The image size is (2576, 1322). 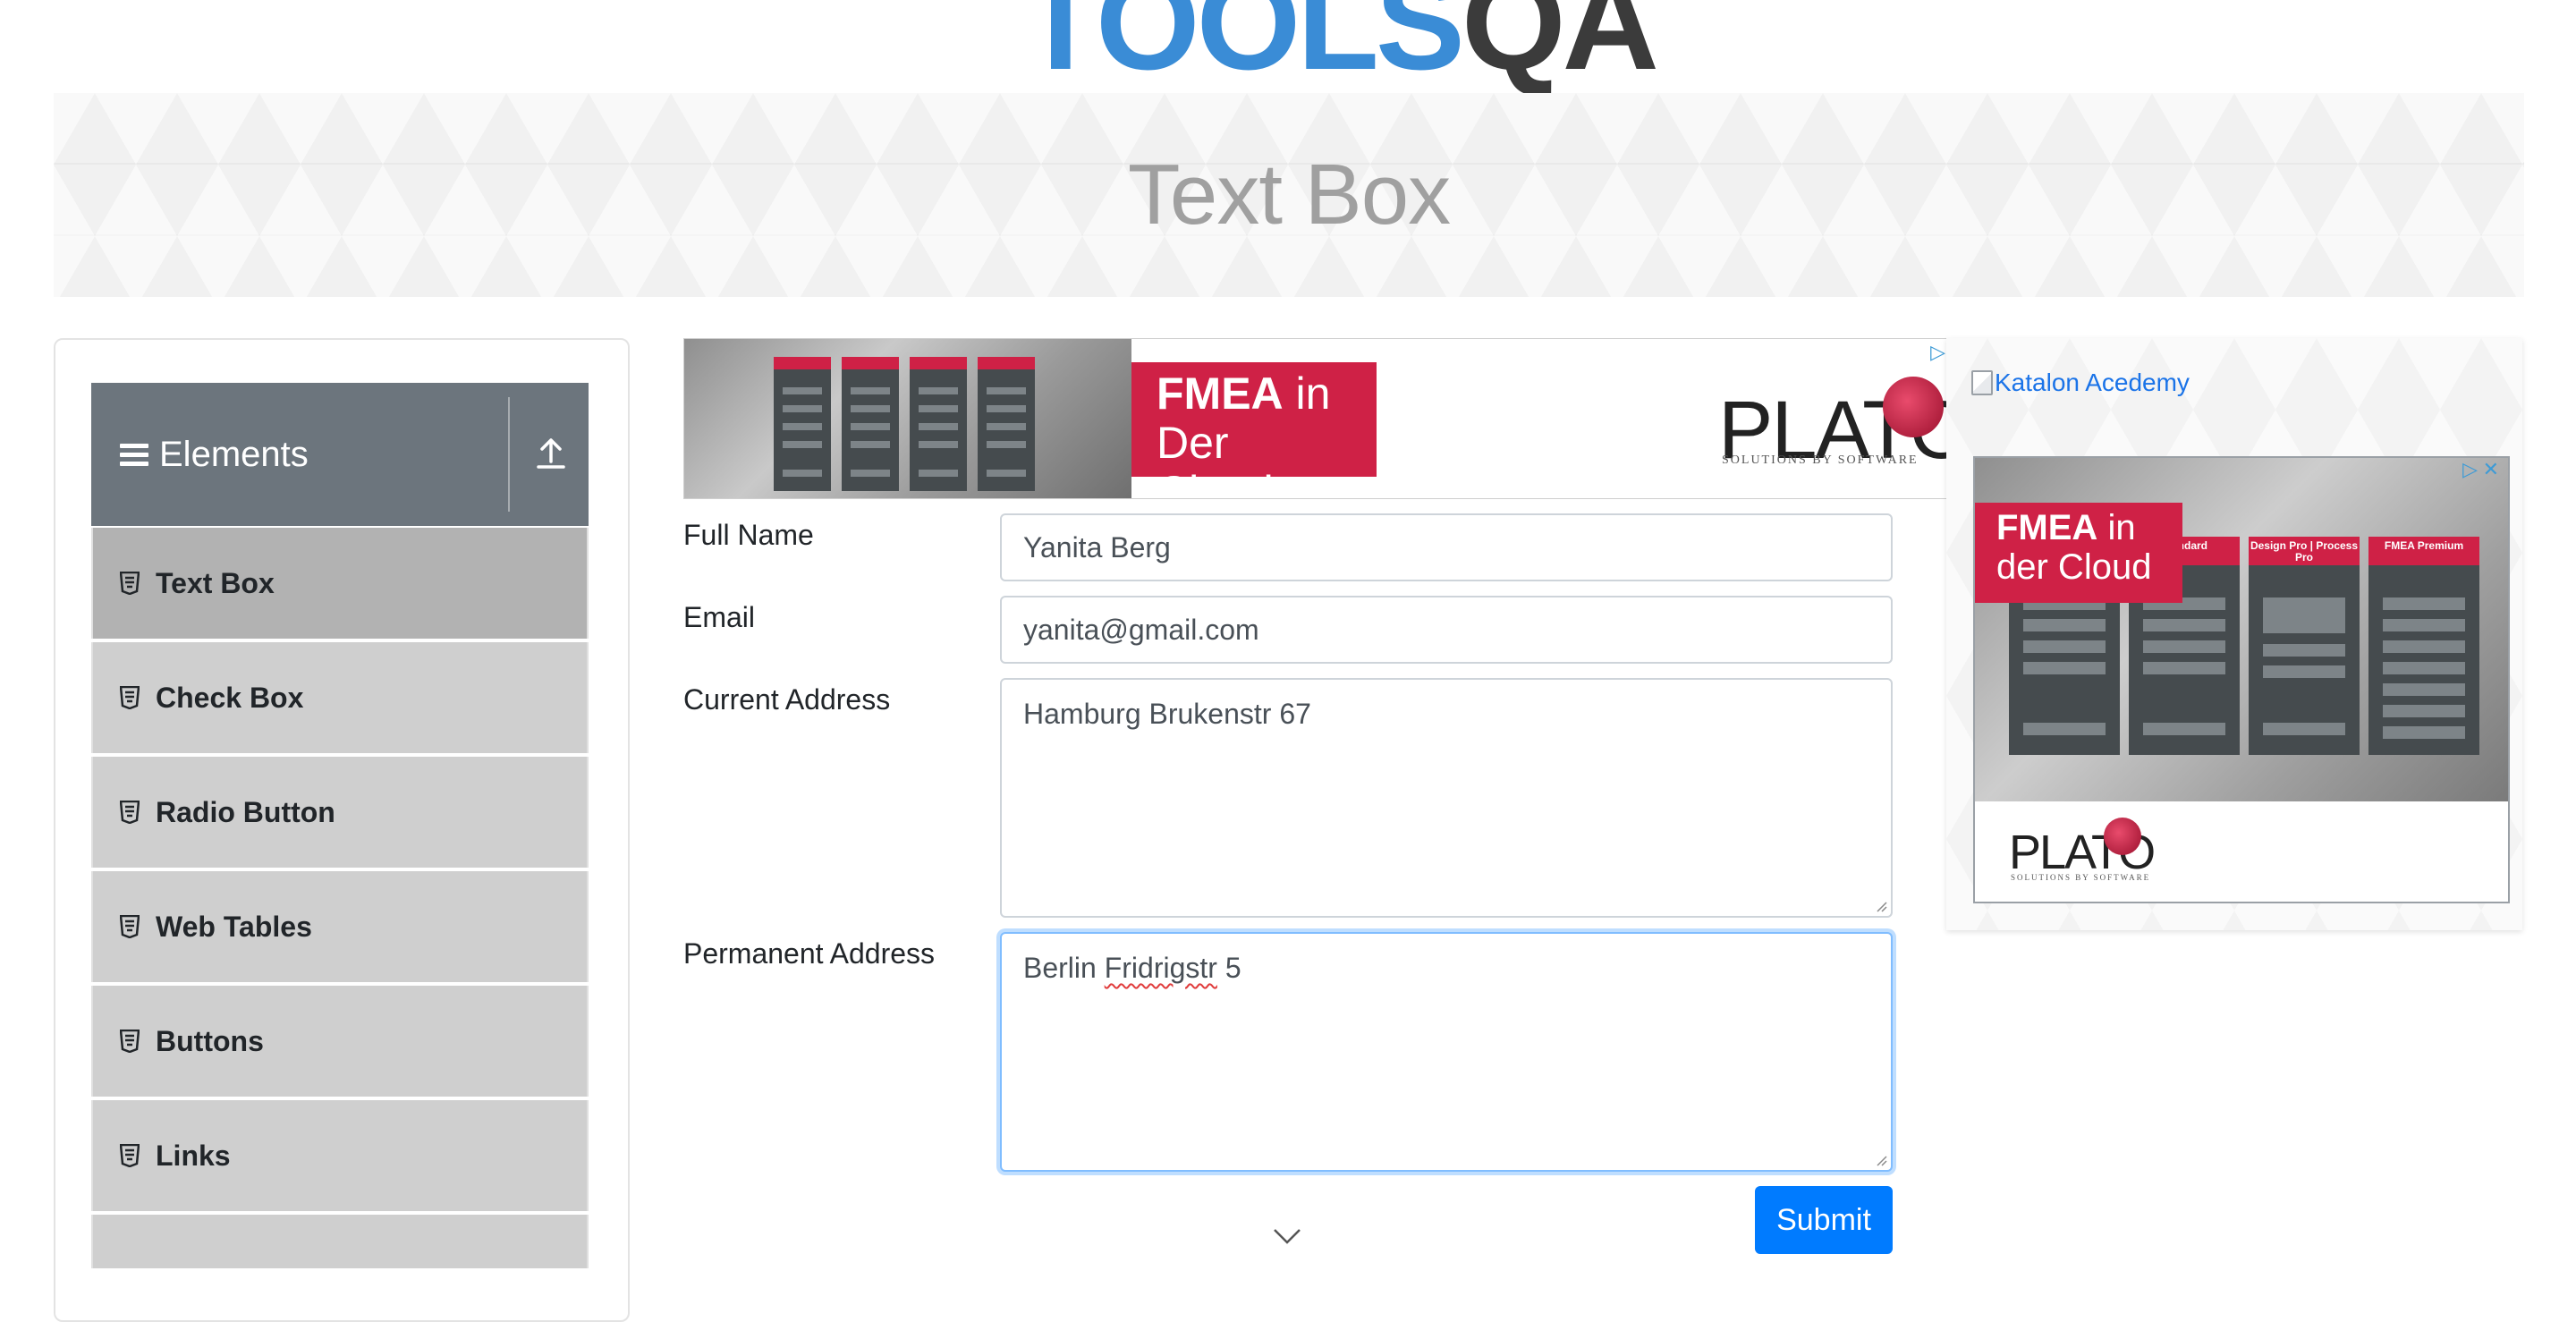 What do you see at coordinates (340, 1041) in the screenshot?
I see `sidebar-item-buttons: Buttons` at bounding box center [340, 1041].